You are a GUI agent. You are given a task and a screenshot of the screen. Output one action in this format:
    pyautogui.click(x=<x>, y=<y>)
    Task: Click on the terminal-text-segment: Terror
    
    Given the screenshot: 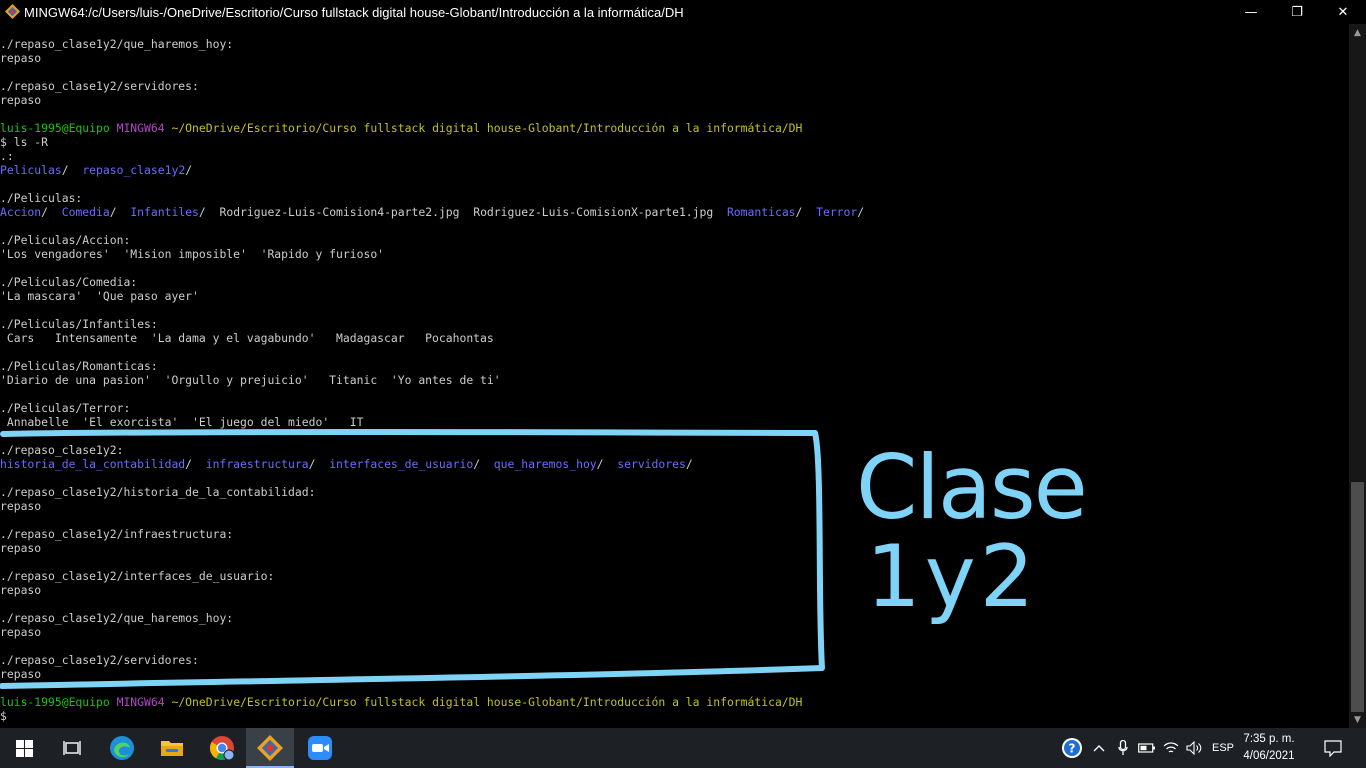 What is the action you would take?
    pyautogui.click(x=837, y=212)
    